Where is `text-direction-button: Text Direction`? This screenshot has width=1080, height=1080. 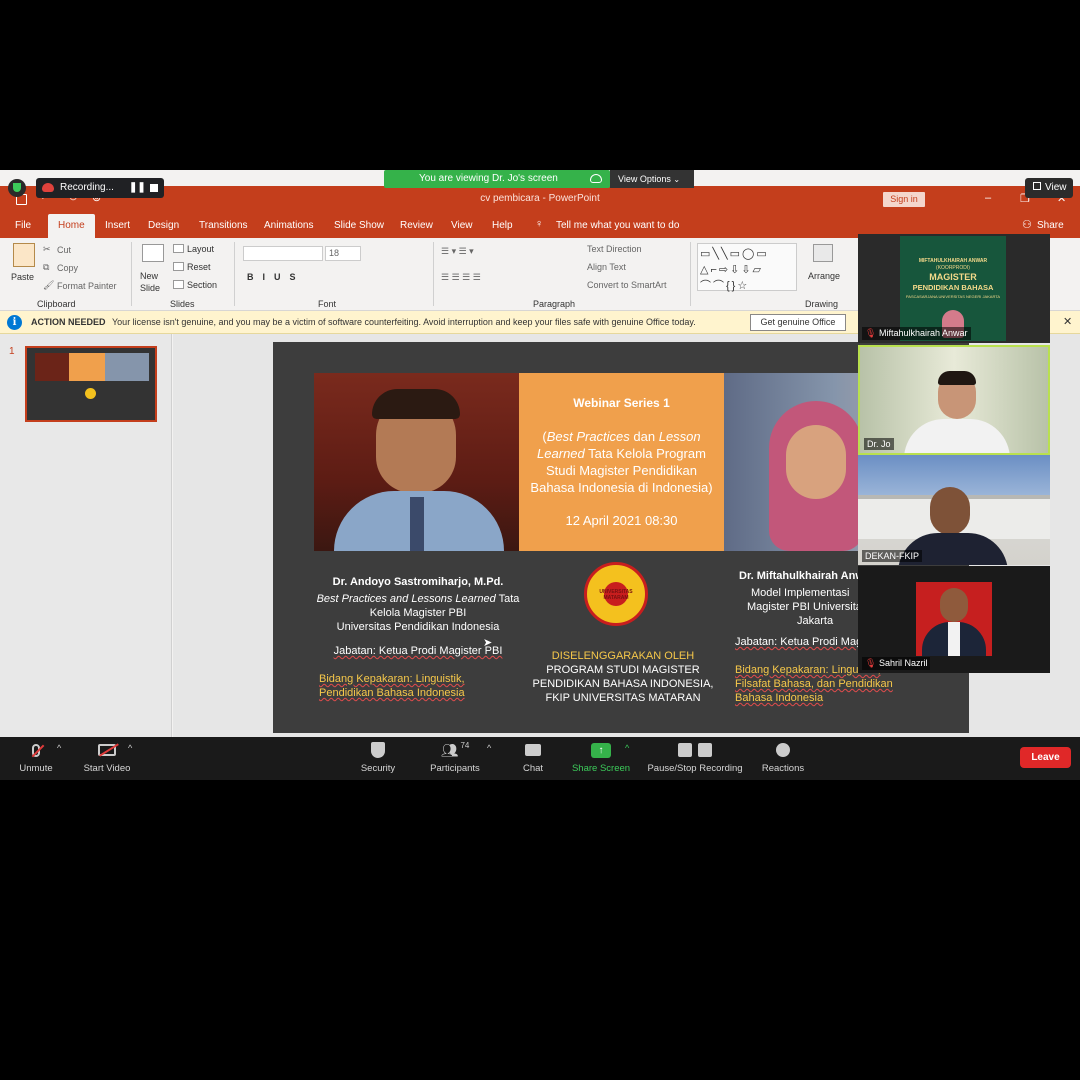
text-direction-button: Text Direction is located at coordinates (614, 249).